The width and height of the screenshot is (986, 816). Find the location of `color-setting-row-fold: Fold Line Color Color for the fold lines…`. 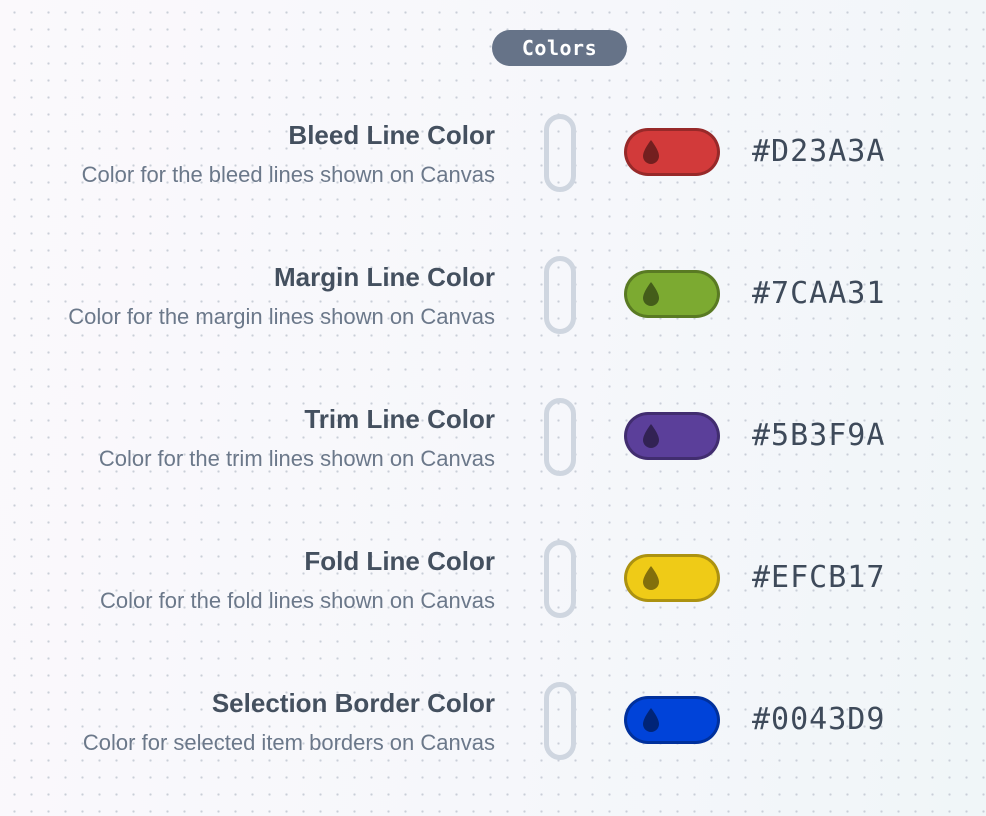

color-setting-row-fold: Fold Line Color Color for the fold lines… is located at coordinates (493, 587).